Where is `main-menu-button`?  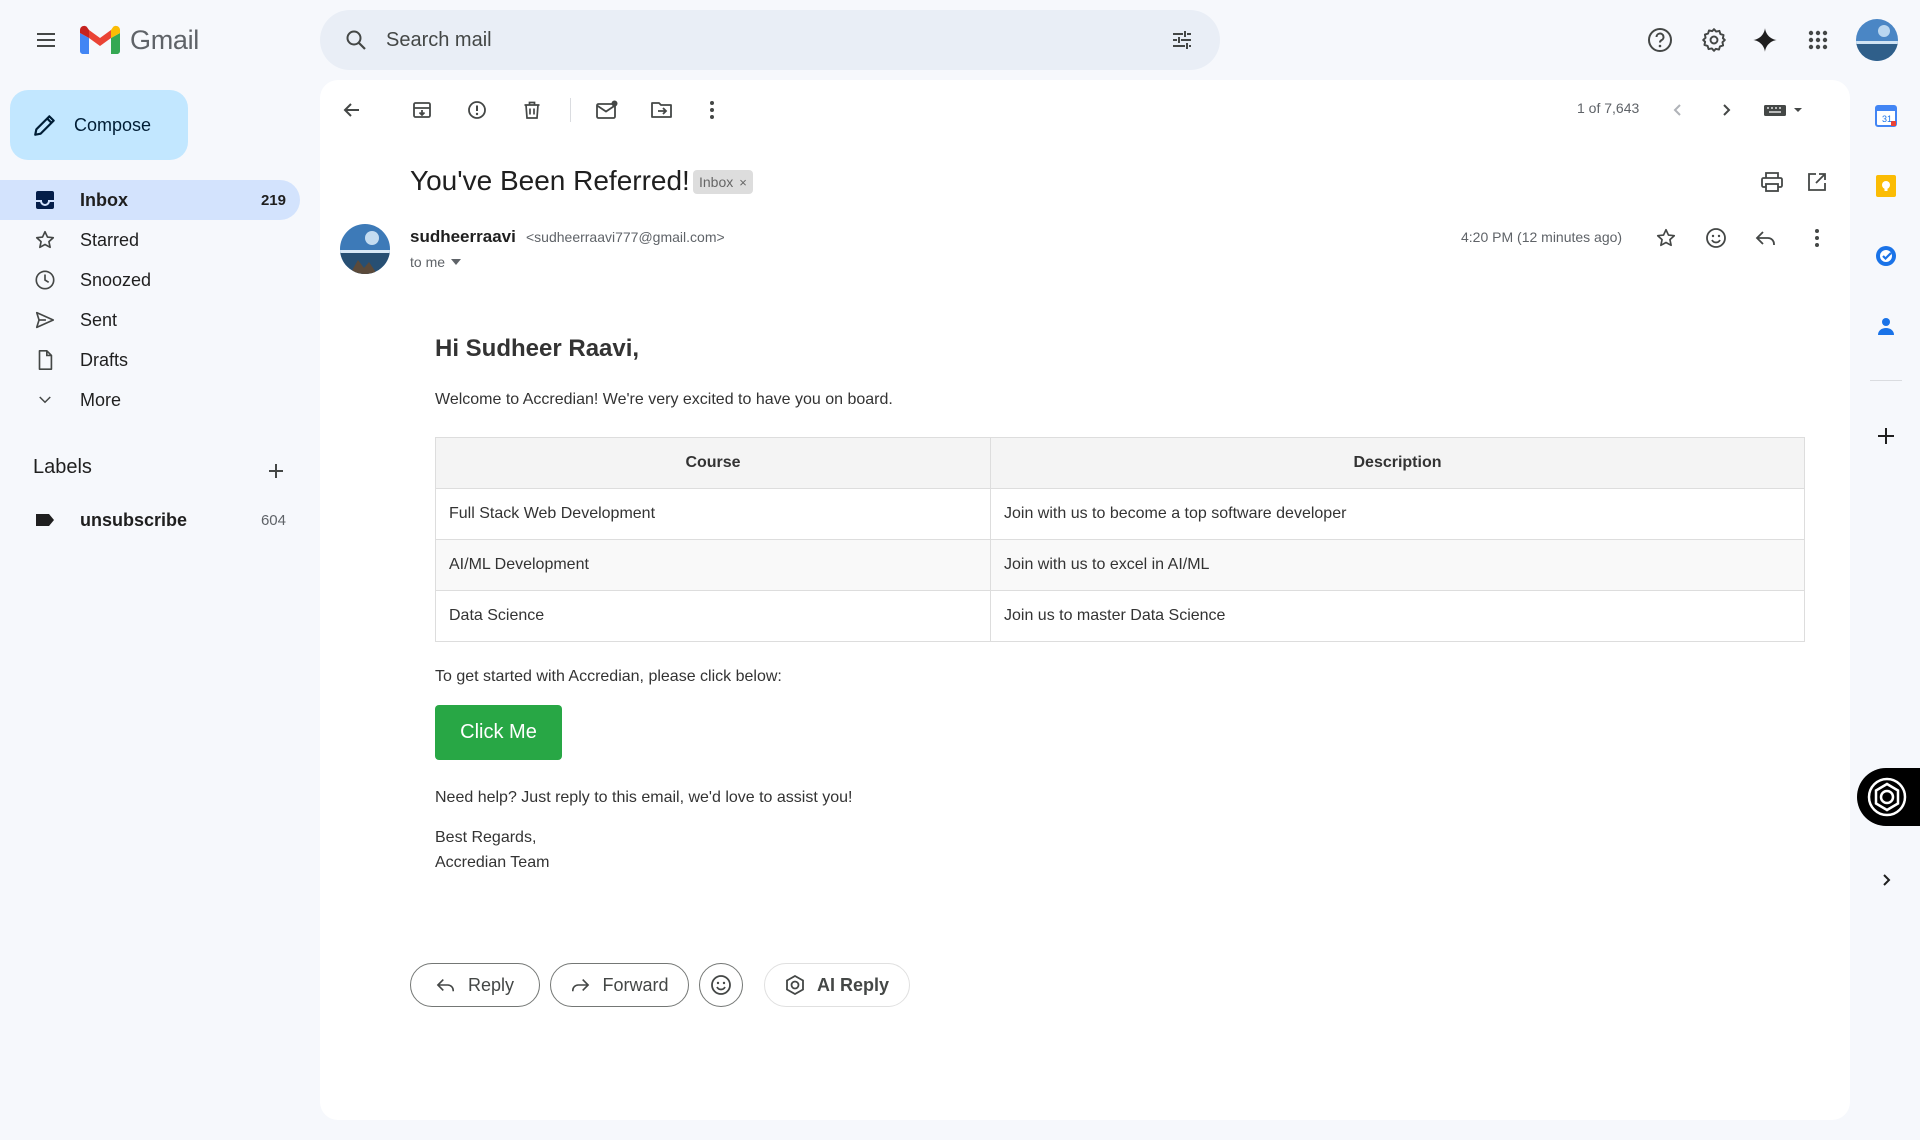 main-menu-button is located at coordinates (46, 40).